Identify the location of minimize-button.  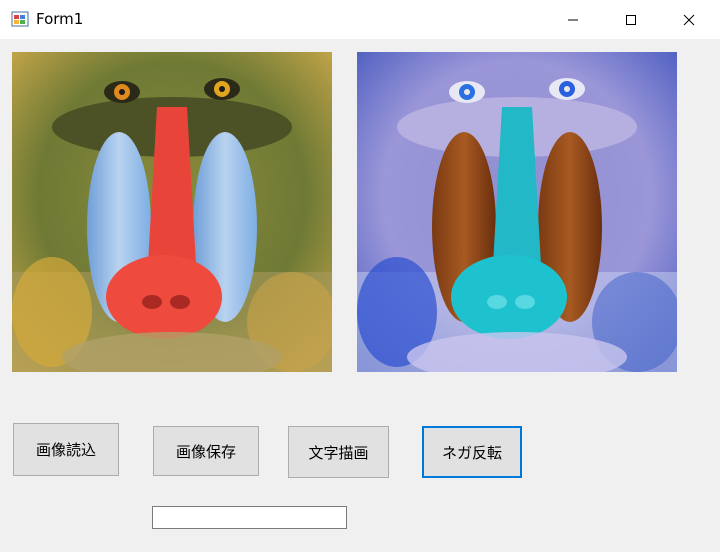
(573, 19).